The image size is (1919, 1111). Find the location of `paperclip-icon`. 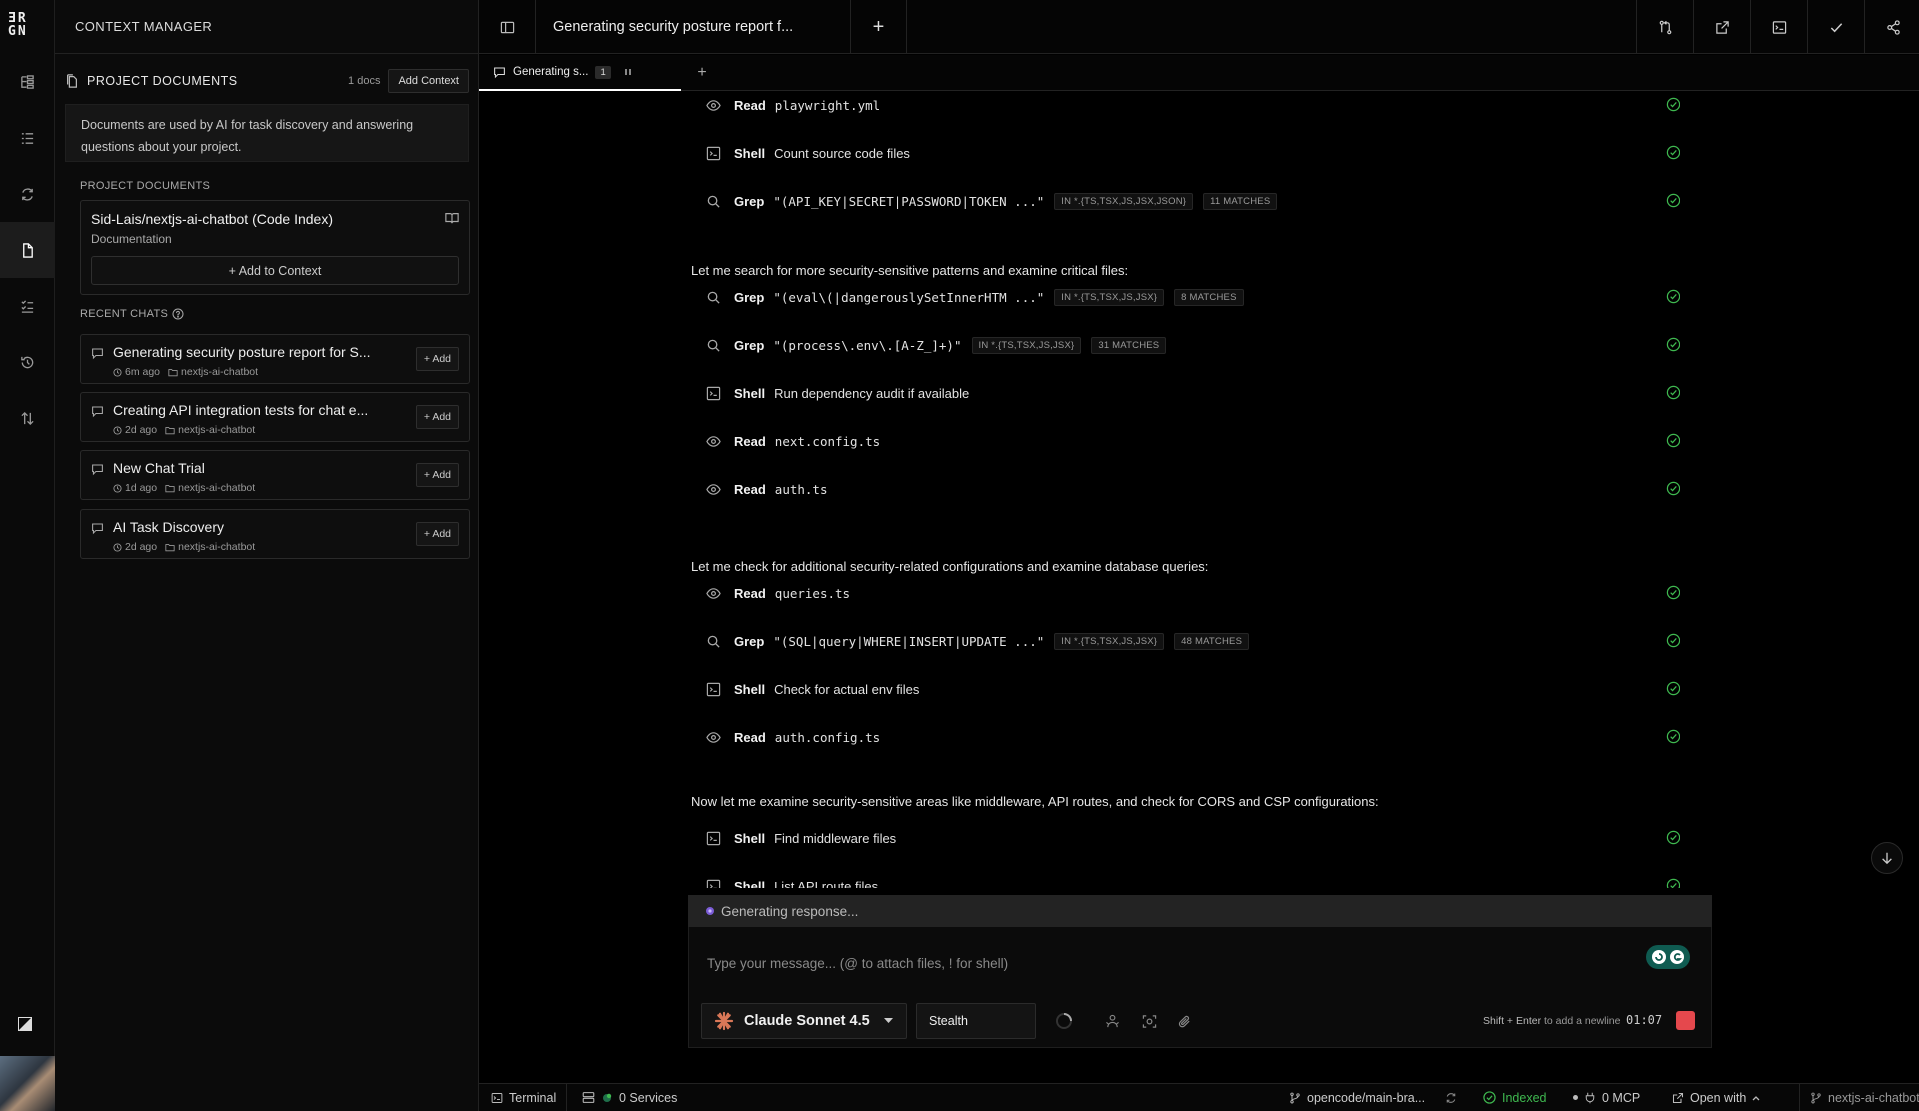

paperclip-icon is located at coordinates (1184, 1021).